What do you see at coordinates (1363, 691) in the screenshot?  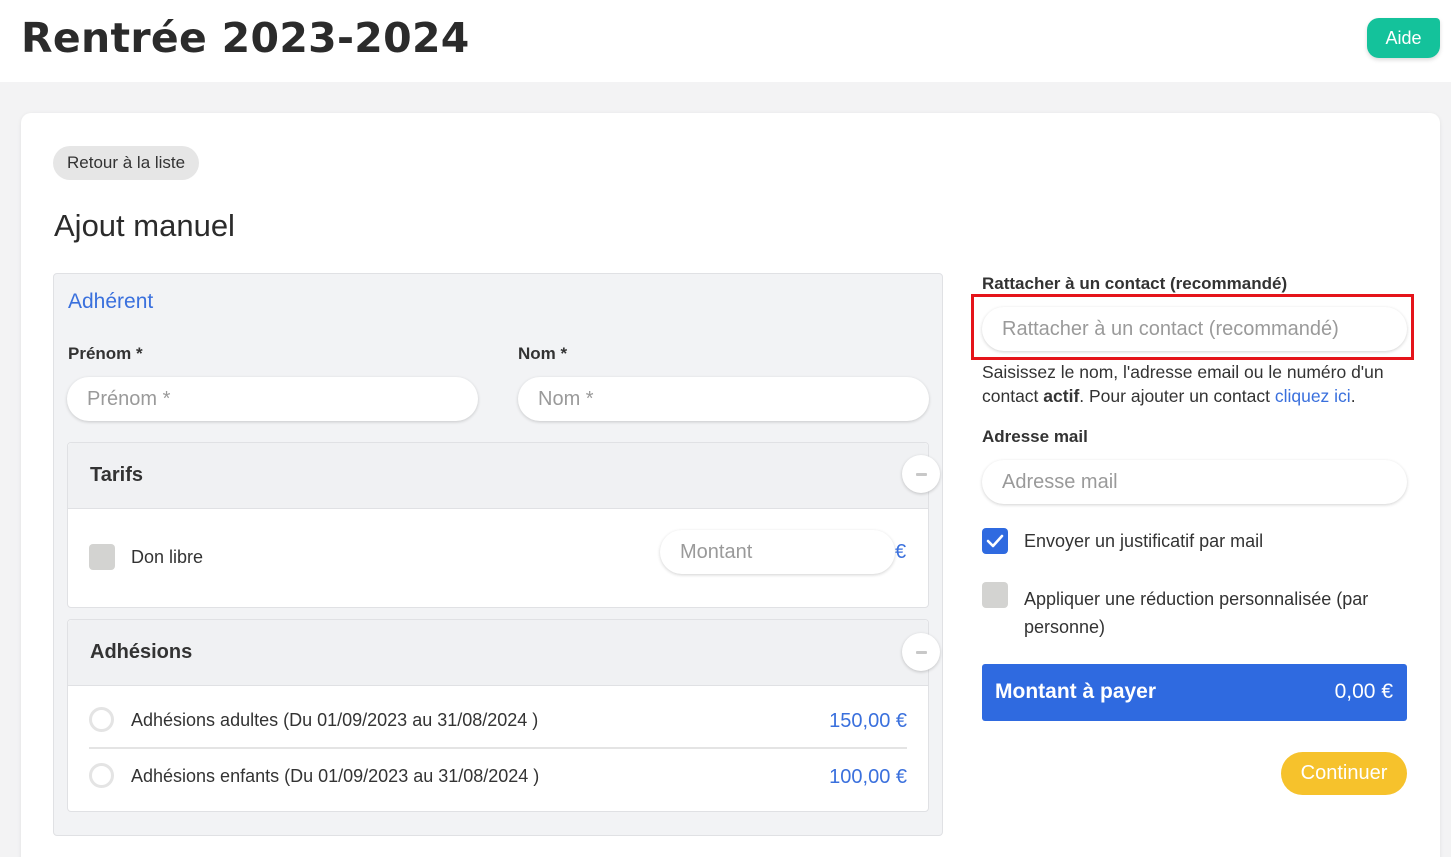 I see `amount-to-pay-value: 0,00 €` at bounding box center [1363, 691].